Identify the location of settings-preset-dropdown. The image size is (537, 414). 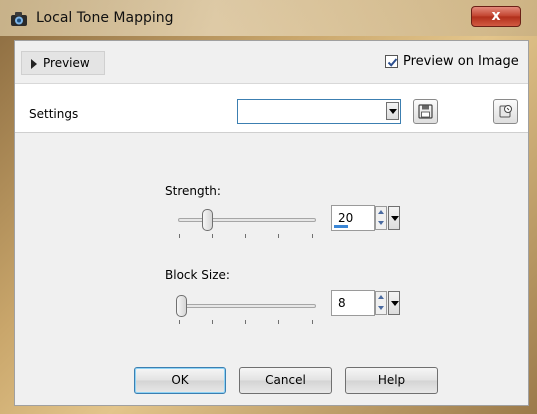
(319, 111).